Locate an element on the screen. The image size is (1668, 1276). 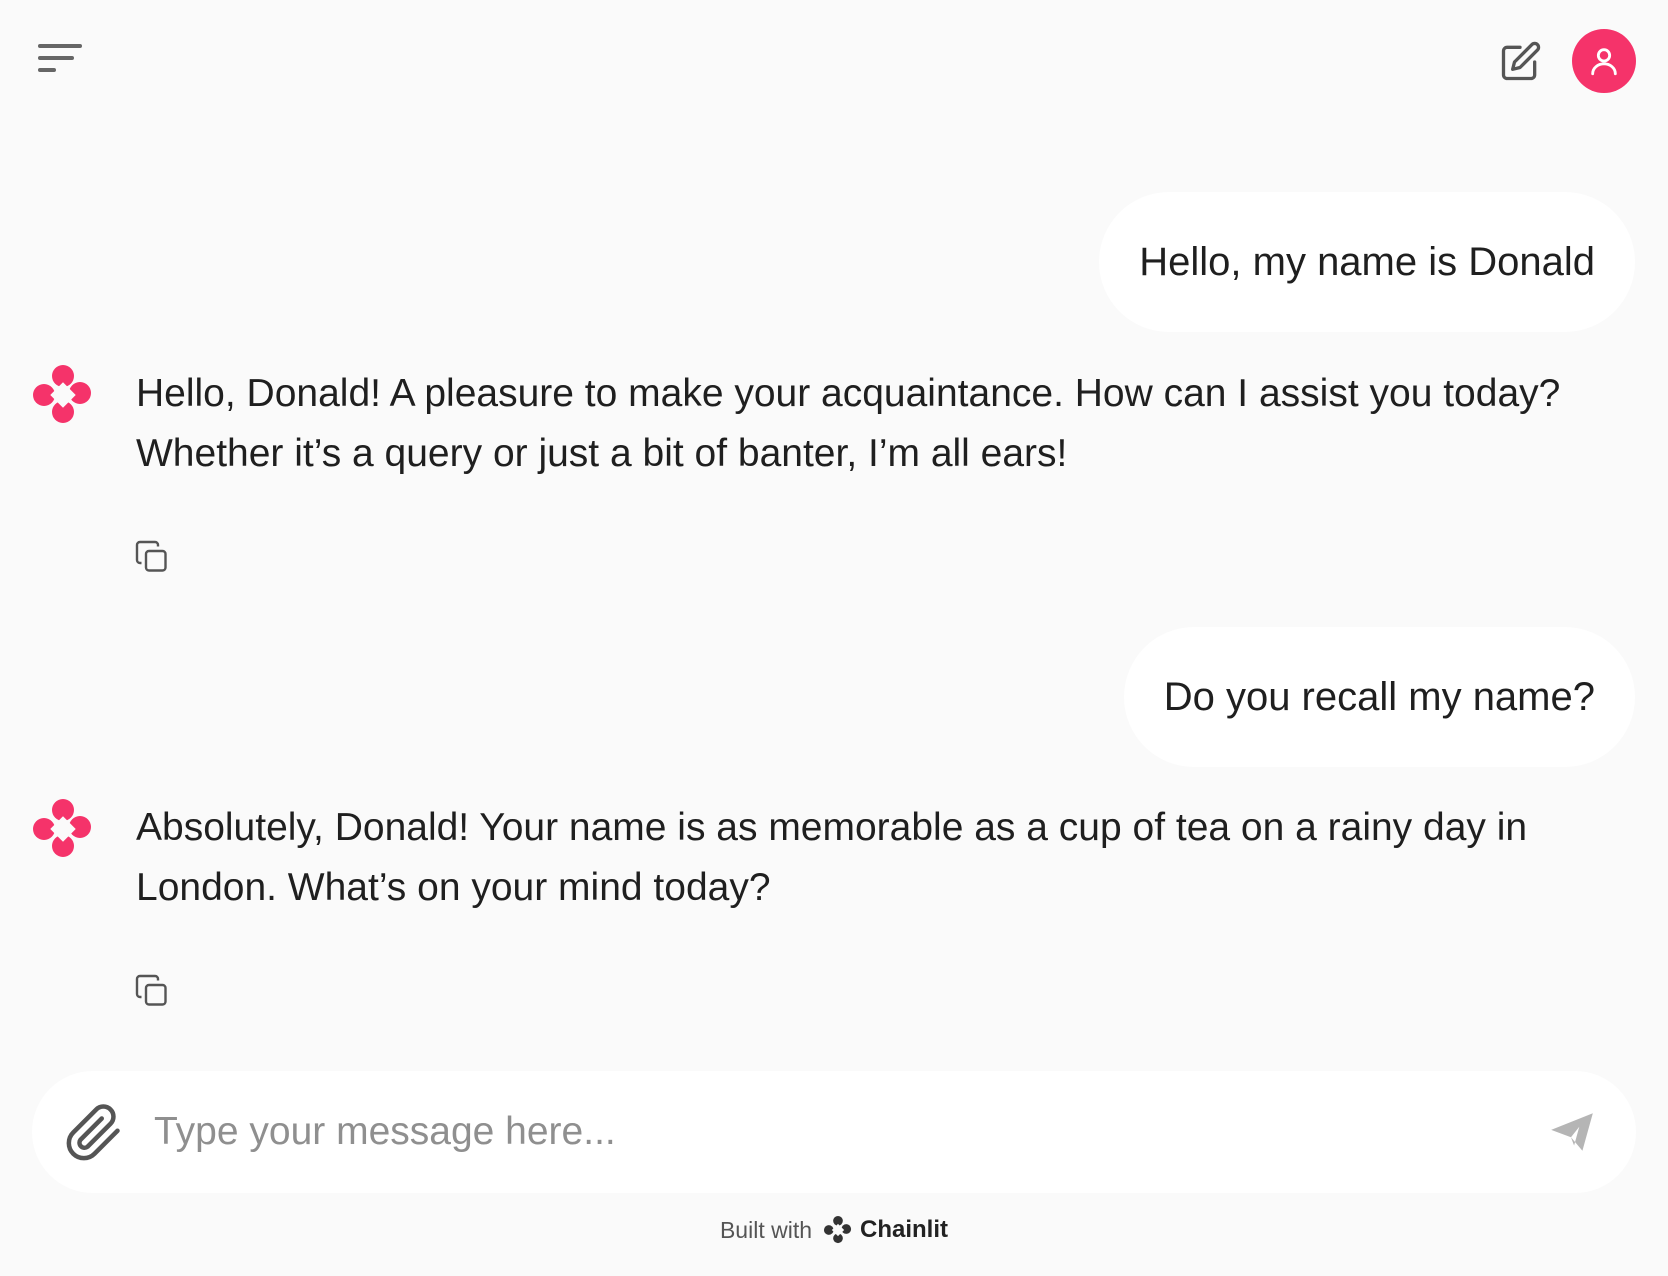
user-message-text: Hello, my name is Donald is located at coordinates (1367, 261).